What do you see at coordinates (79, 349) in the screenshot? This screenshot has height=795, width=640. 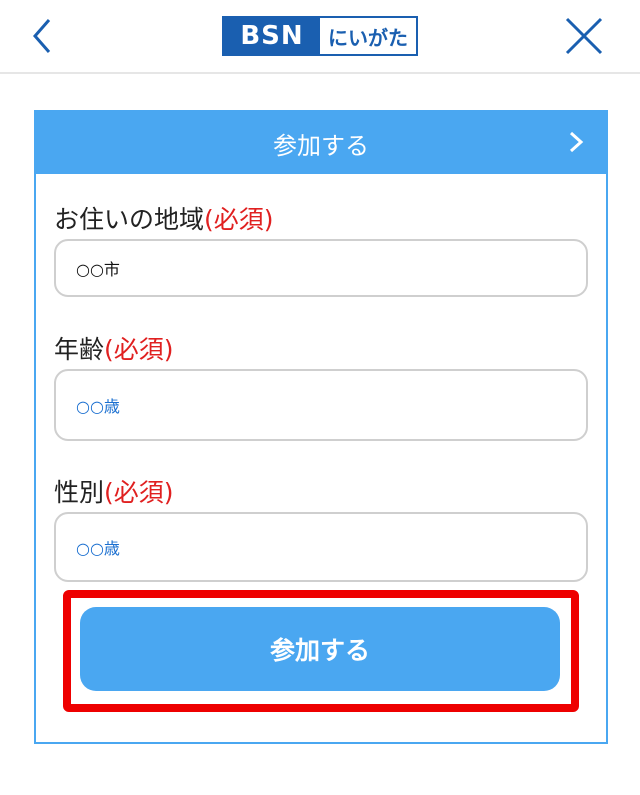 I see `age-label-text: 年齢` at bounding box center [79, 349].